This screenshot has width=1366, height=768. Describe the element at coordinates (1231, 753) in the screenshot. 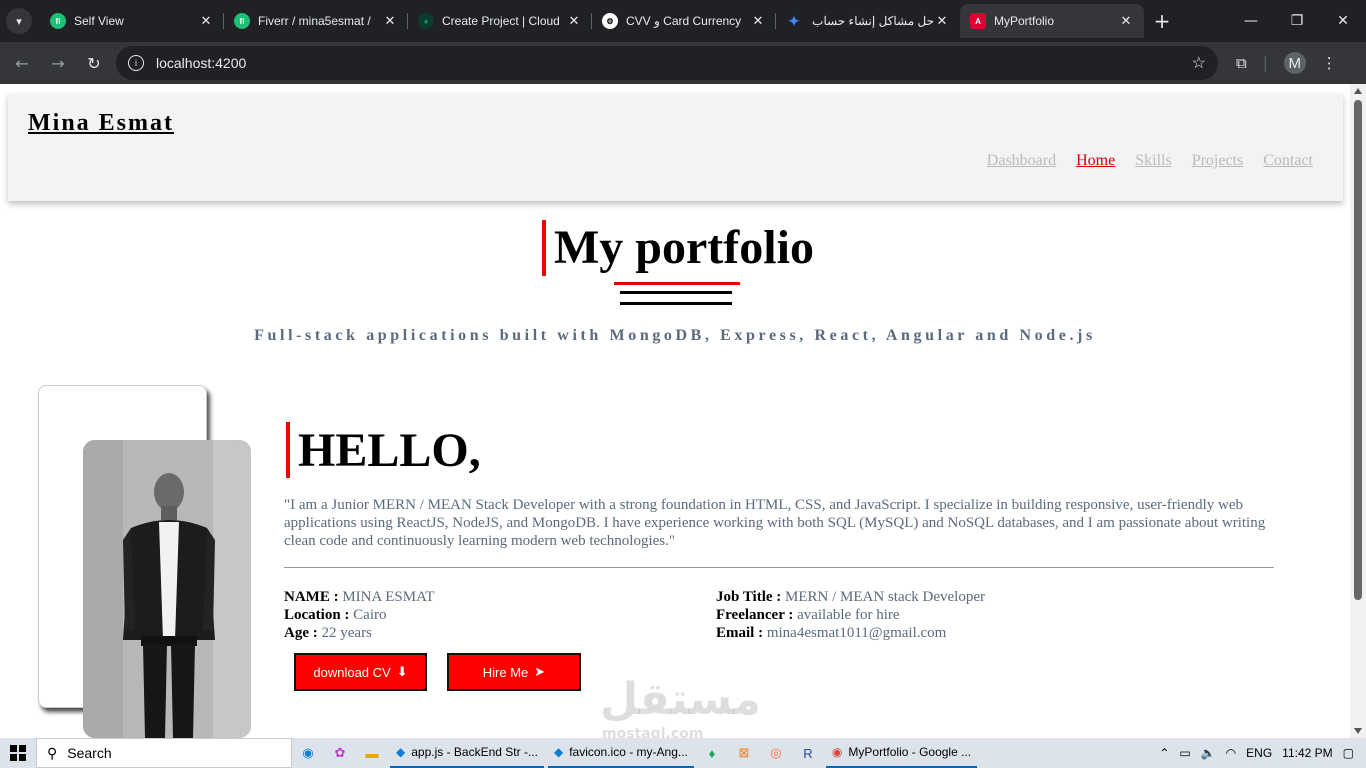

I see `wifi-icon: ◠` at that location.